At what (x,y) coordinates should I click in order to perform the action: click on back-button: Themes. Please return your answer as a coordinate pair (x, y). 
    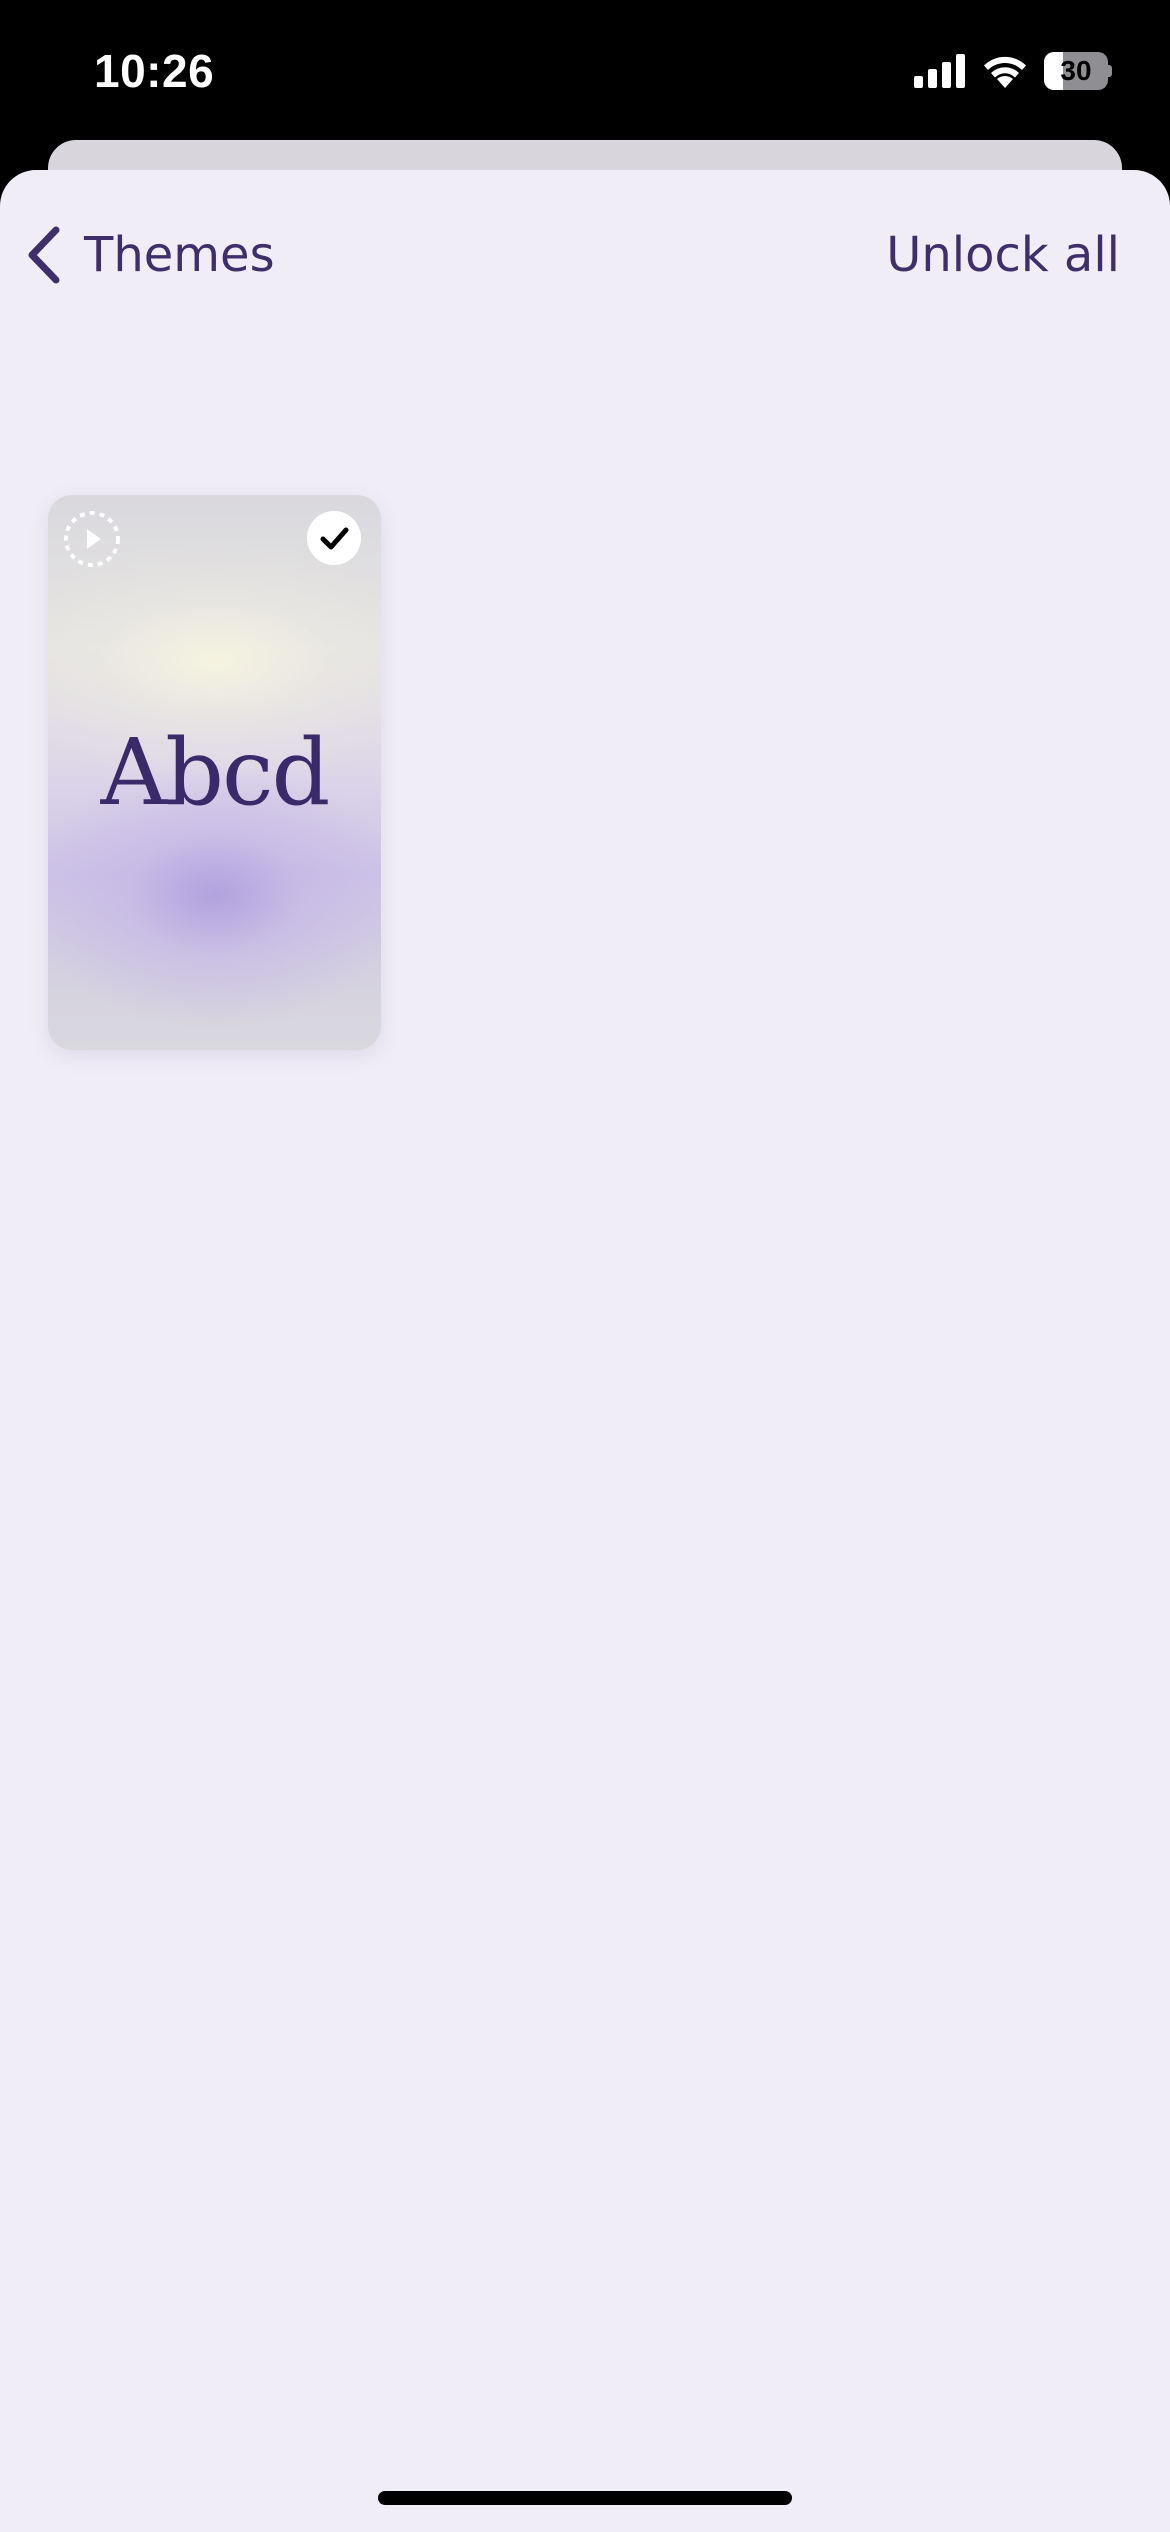
    Looking at the image, I should click on (149, 255).